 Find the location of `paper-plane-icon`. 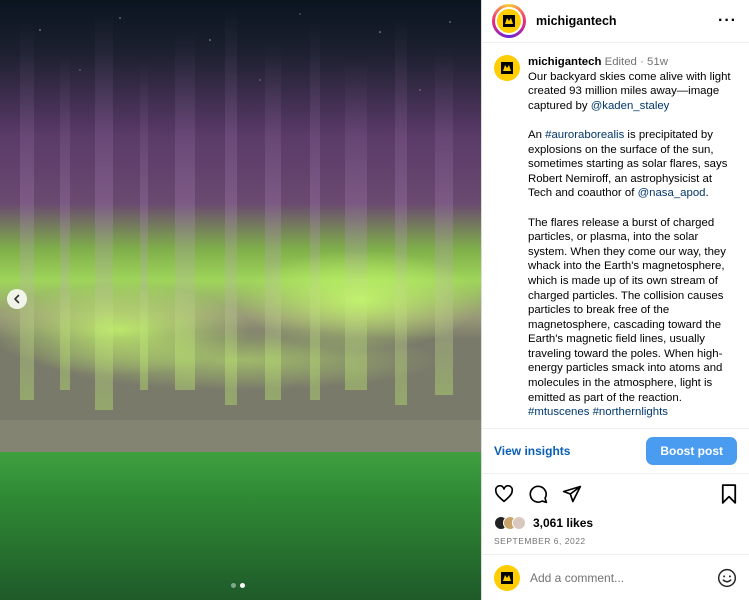

paper-plane-icon is located at coordinates (572, 494).